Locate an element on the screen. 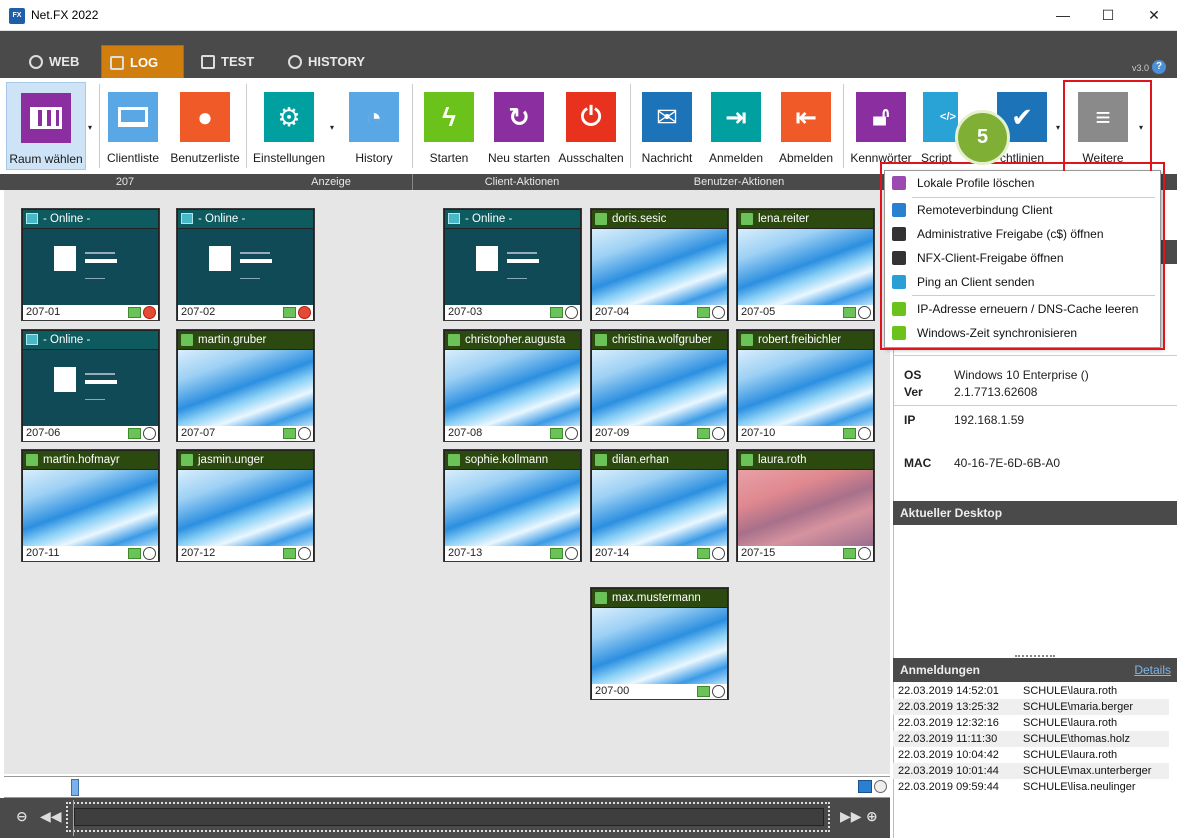  login-row: 22.03.2019 09:59:44 SCHULE\lisa.neulinger is located at coordinates (1031, 787).